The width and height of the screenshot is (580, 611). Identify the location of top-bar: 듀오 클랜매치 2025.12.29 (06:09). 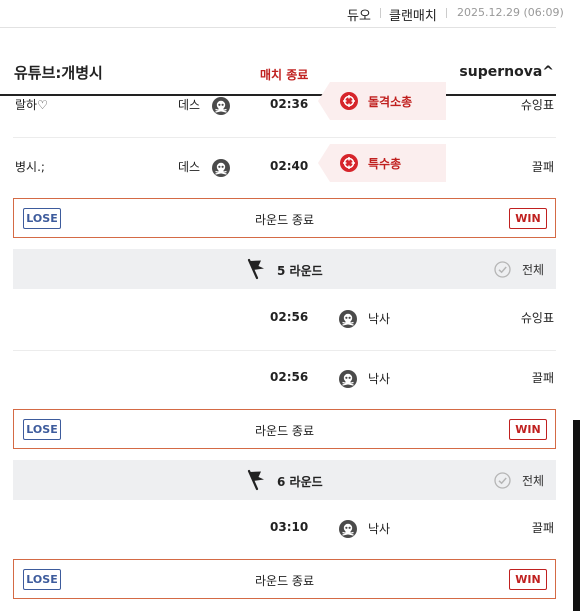
(282, 14).